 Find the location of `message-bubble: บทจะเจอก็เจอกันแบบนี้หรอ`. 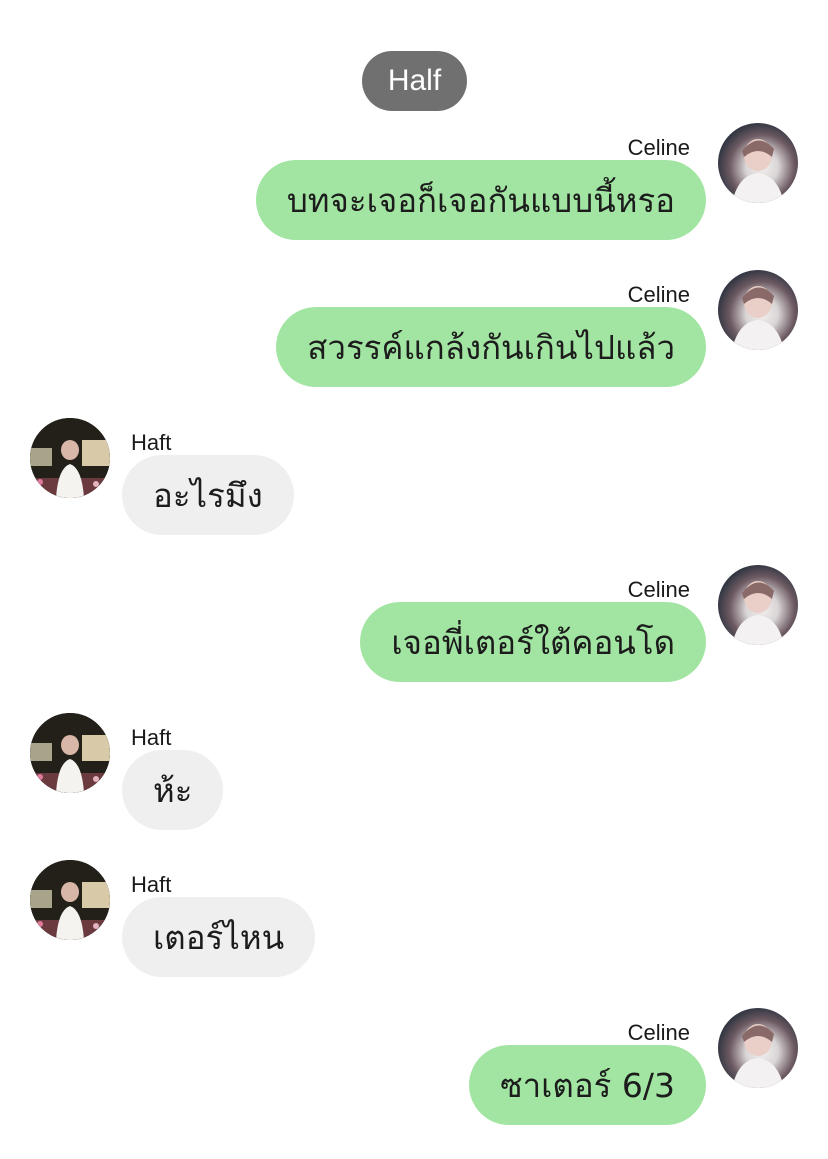

message-bubble: บทจะเจอก็เจอกันแบบนี้หรอ is located at coordinates (480, 200).